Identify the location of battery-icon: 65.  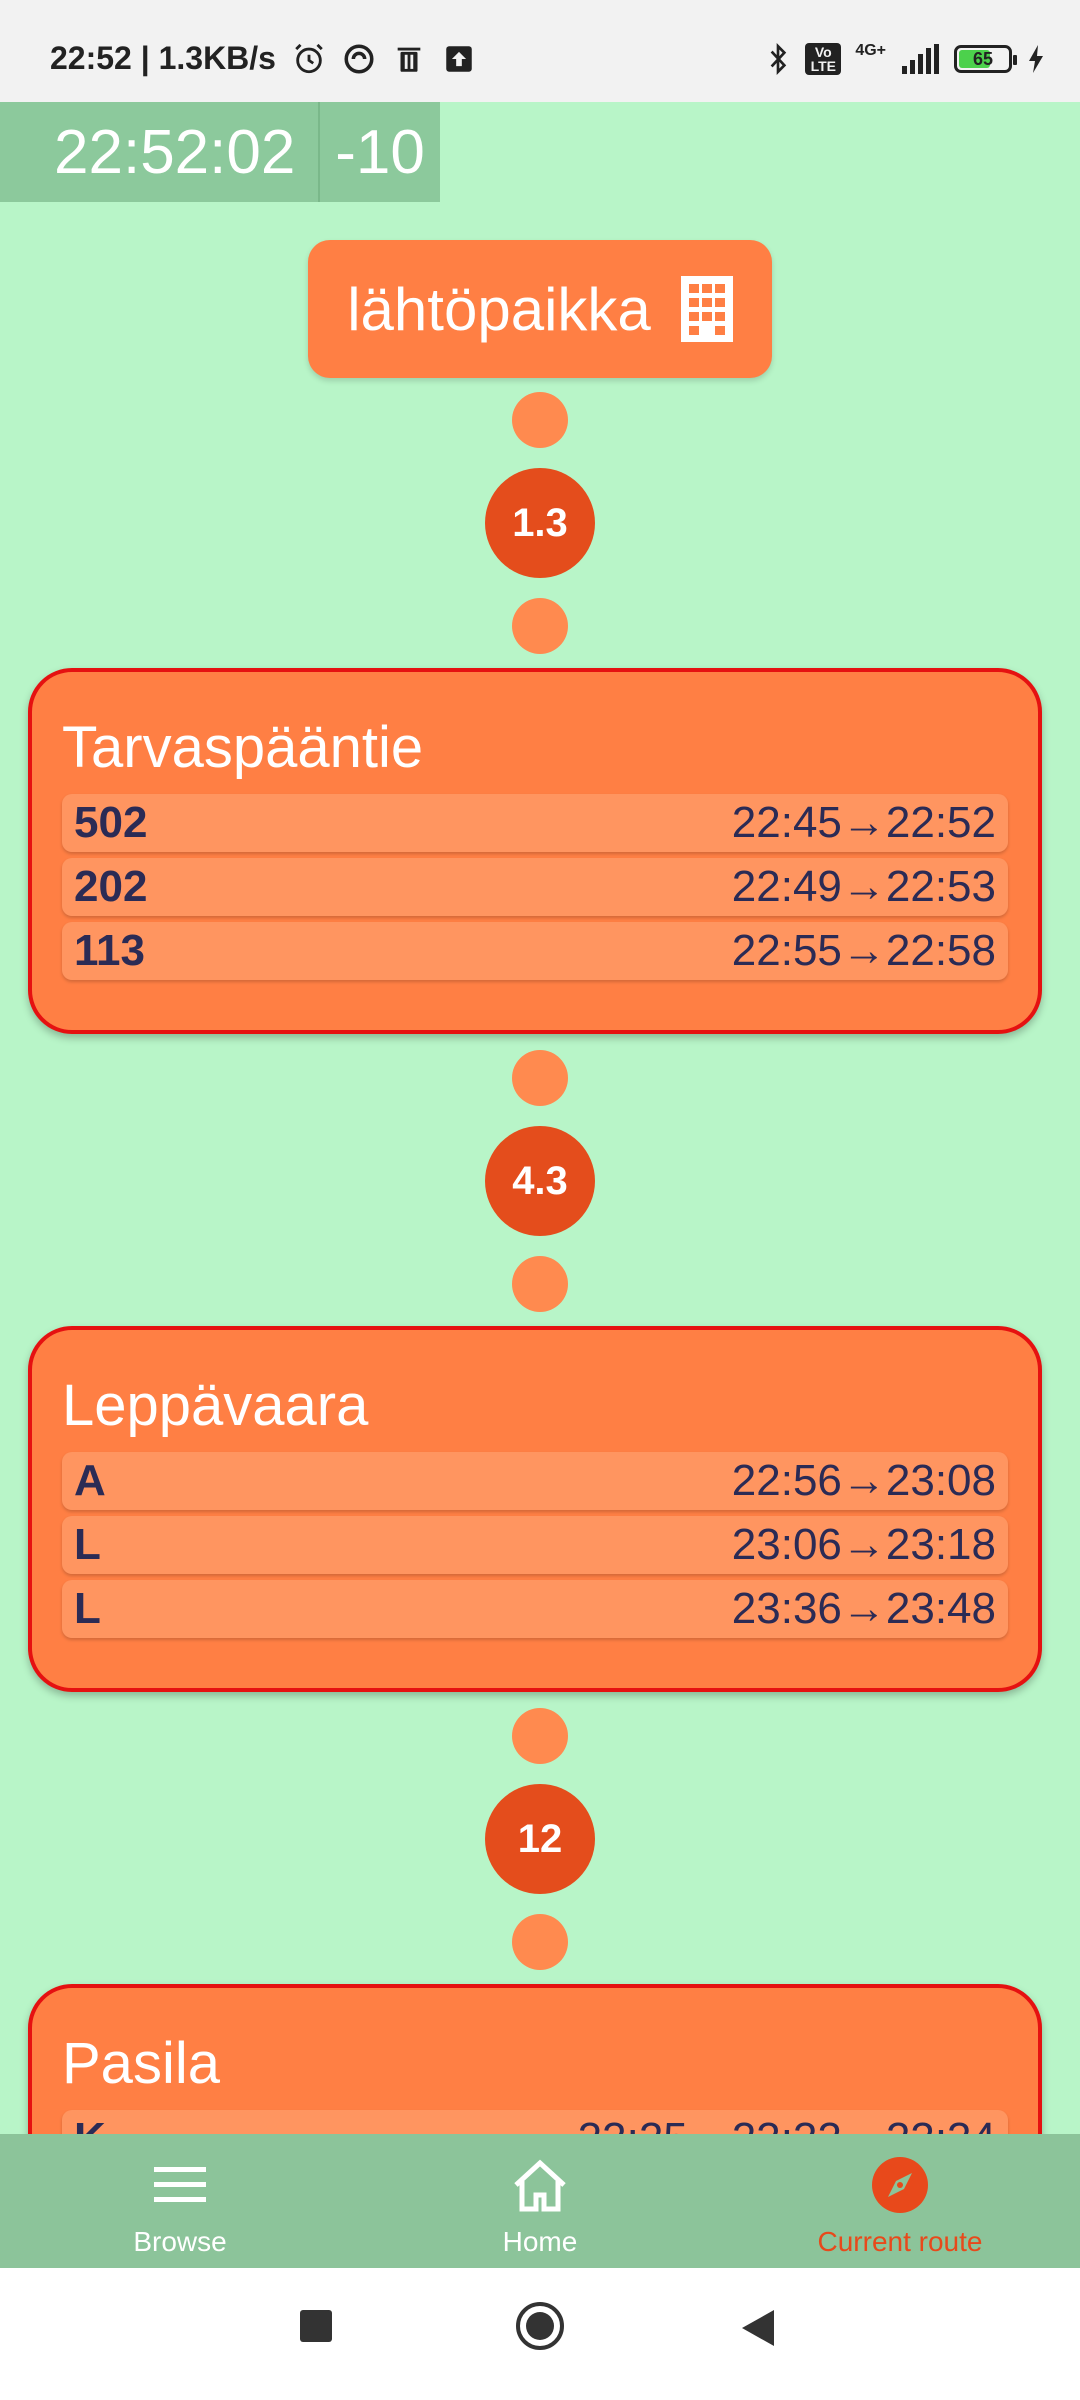
(985, 59).